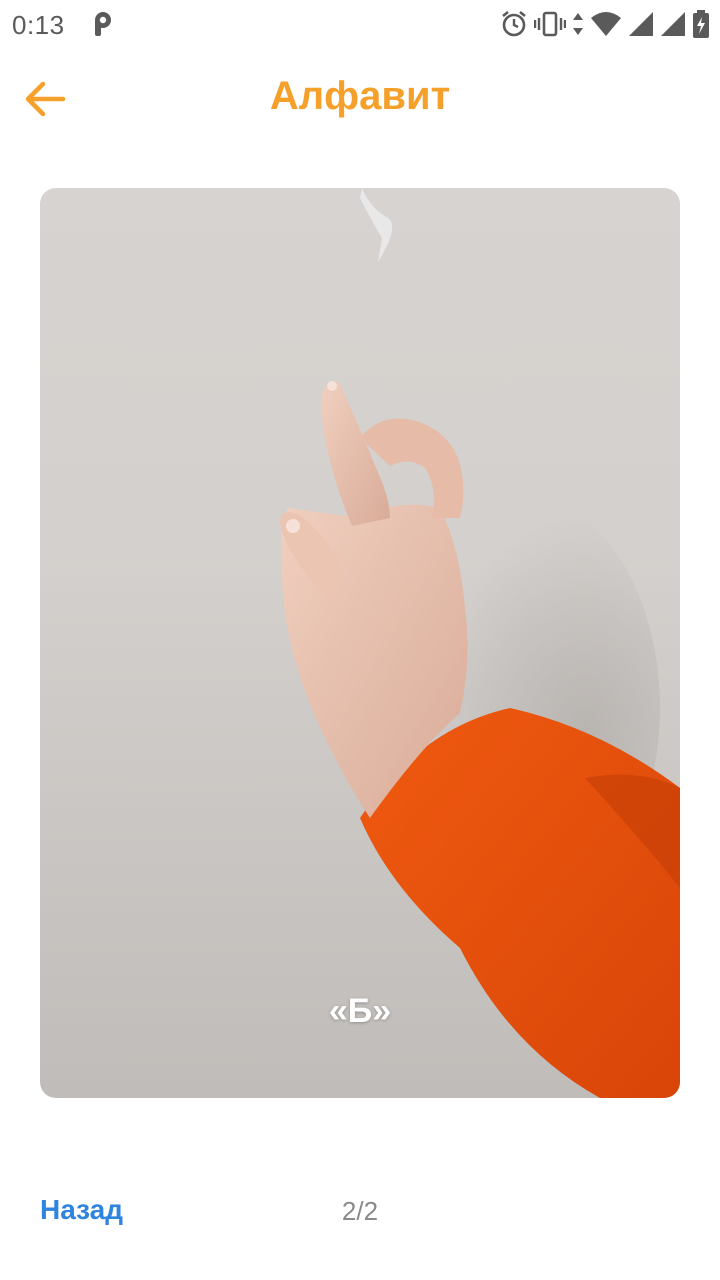 This screenshot has width=720, height=1280. What do you see at coordinates (701, 24) in the screenshot?
I see `battery-charging-icon` at bounding box center [701, 24].